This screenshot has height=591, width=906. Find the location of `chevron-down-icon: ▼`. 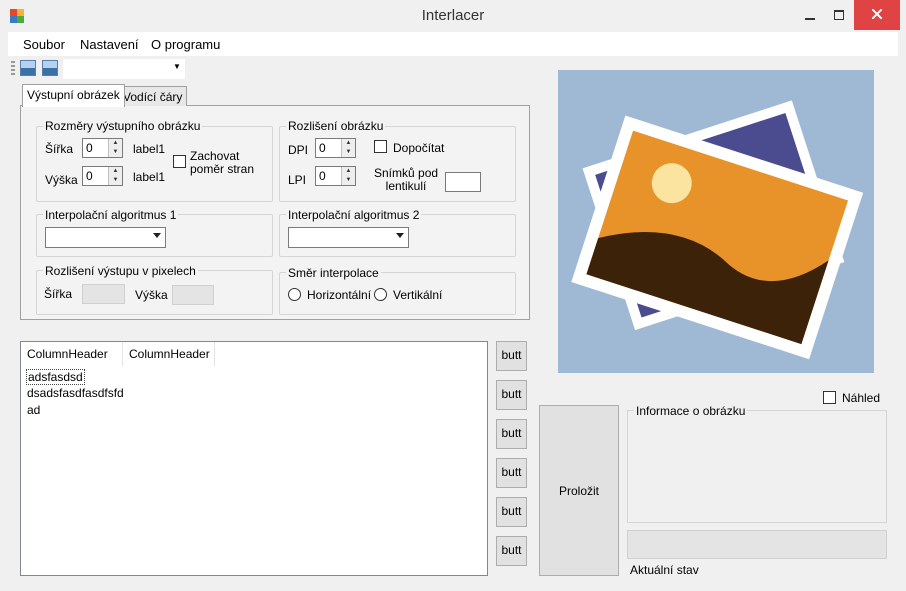

chevron-down-icon: ▼ is located at coordinates (177, 66).